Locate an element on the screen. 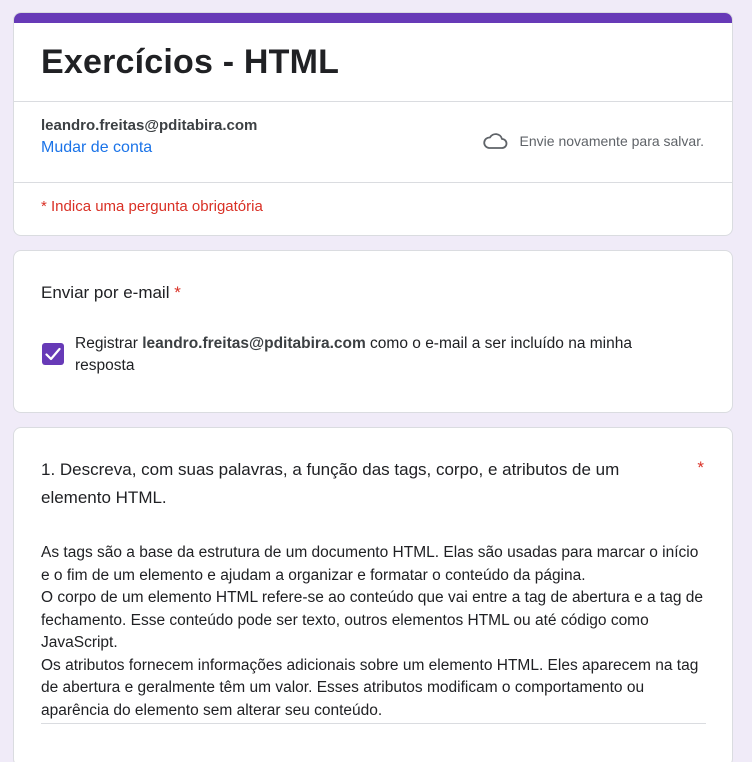 Image resolution: width=752 pixels, height=762 pixels. form-title: Exercícios - HTML is located at coordinates (190, 62).